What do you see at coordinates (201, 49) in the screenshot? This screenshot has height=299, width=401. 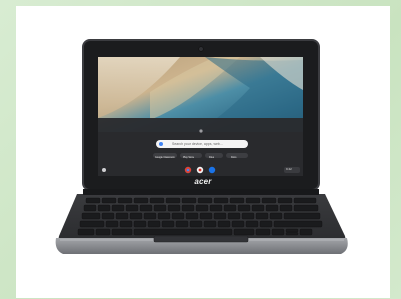 I see `webcam` at bounding box center [201, 49].